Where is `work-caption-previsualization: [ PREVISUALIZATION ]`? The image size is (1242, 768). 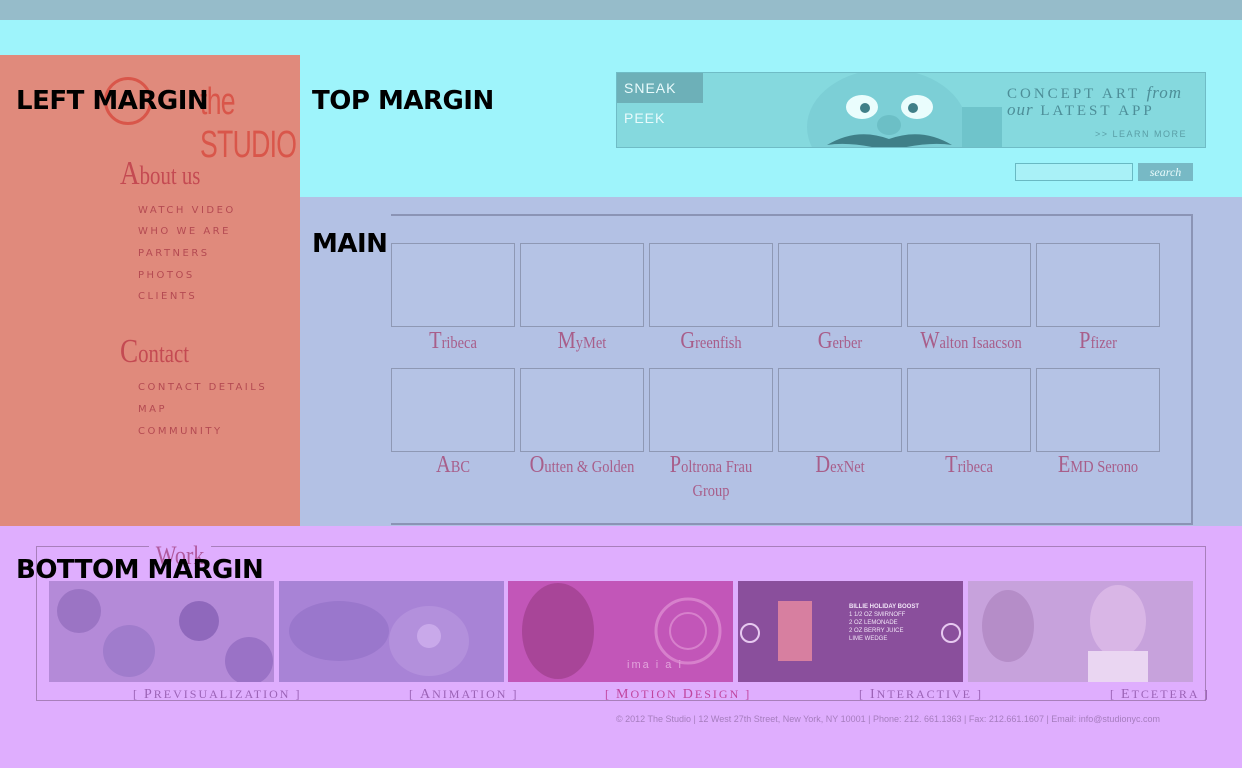 work-caption-previsualization: [ PREVISUALIZATION ] is located at coordinates (217, 695).